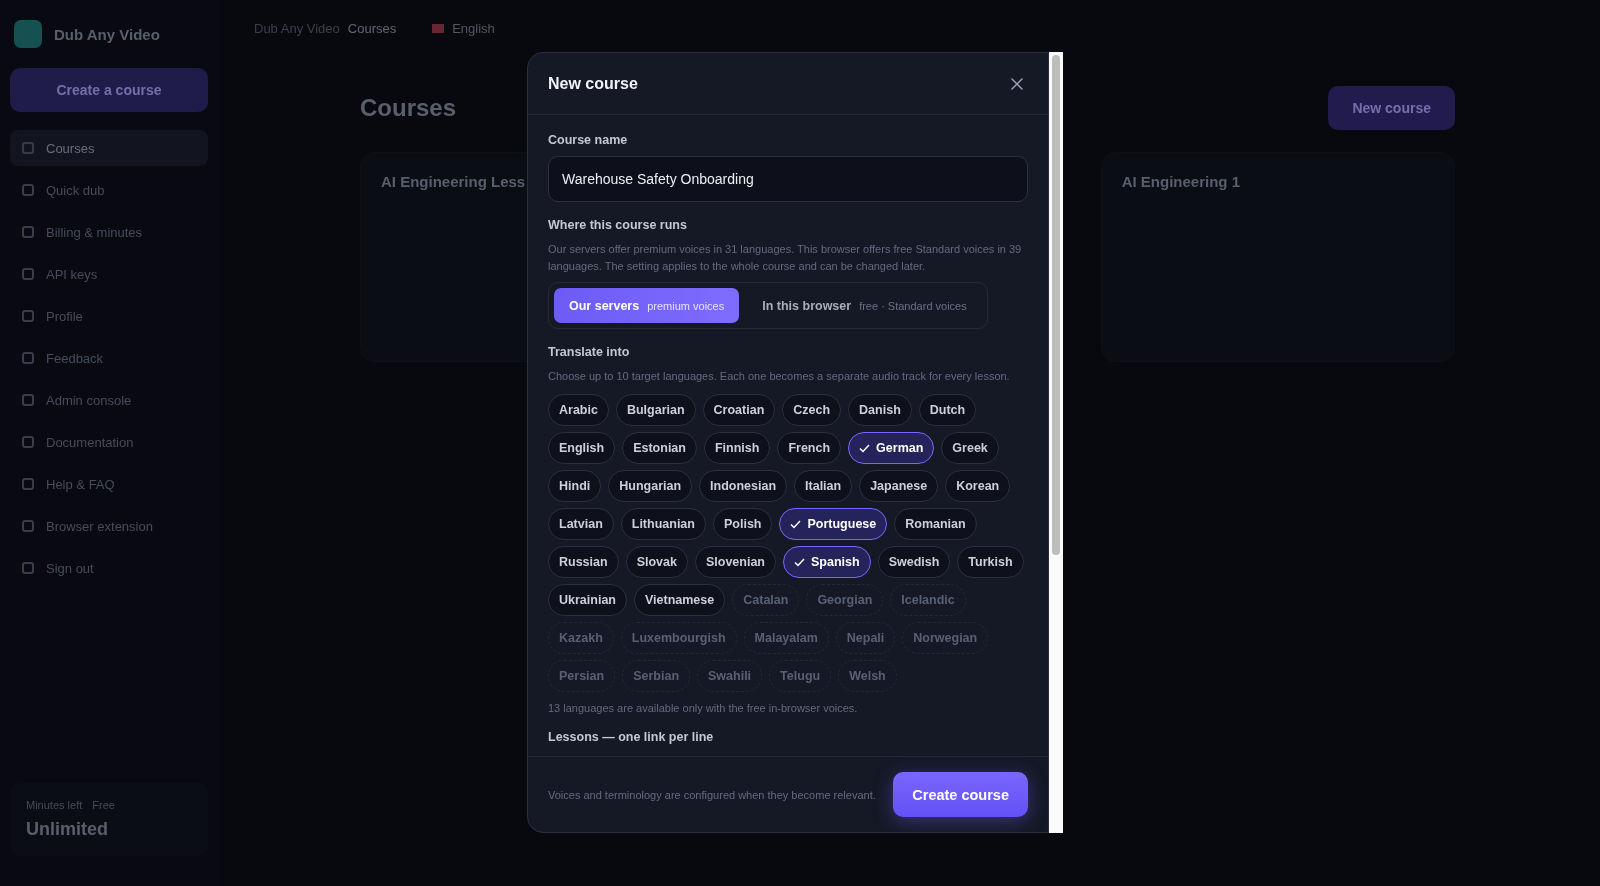  I want to click on language-chip: Hindi, so click(575, 486).